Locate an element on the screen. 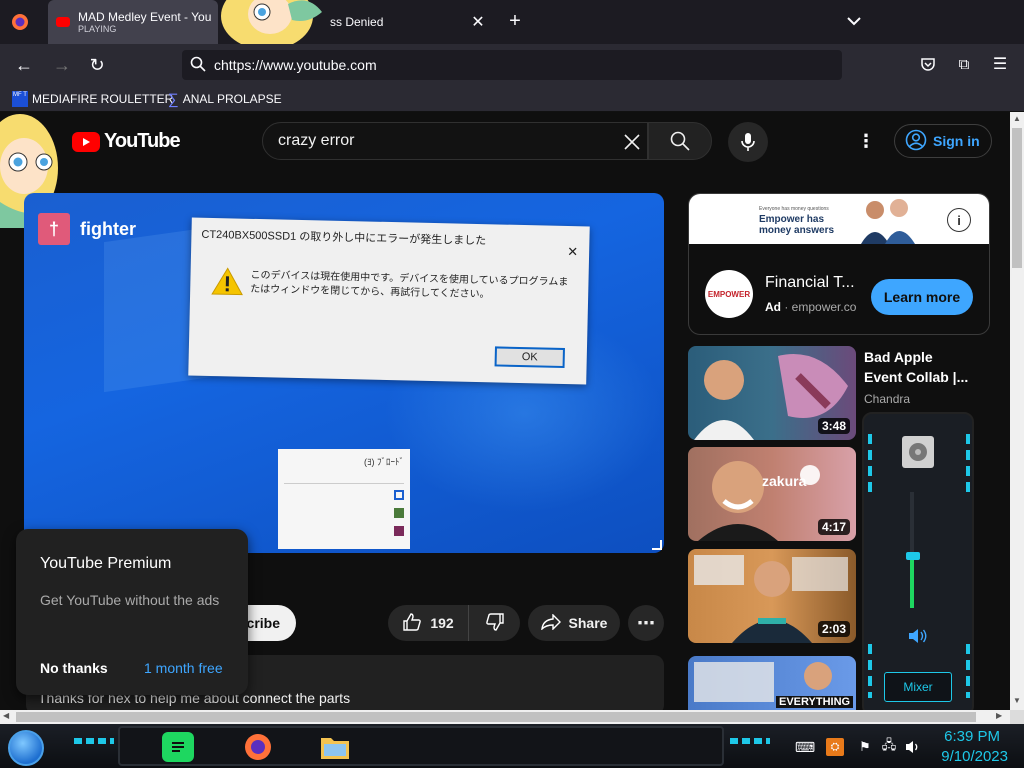  related-title-line1: Bad Apple is located at coordinates (898, 357).